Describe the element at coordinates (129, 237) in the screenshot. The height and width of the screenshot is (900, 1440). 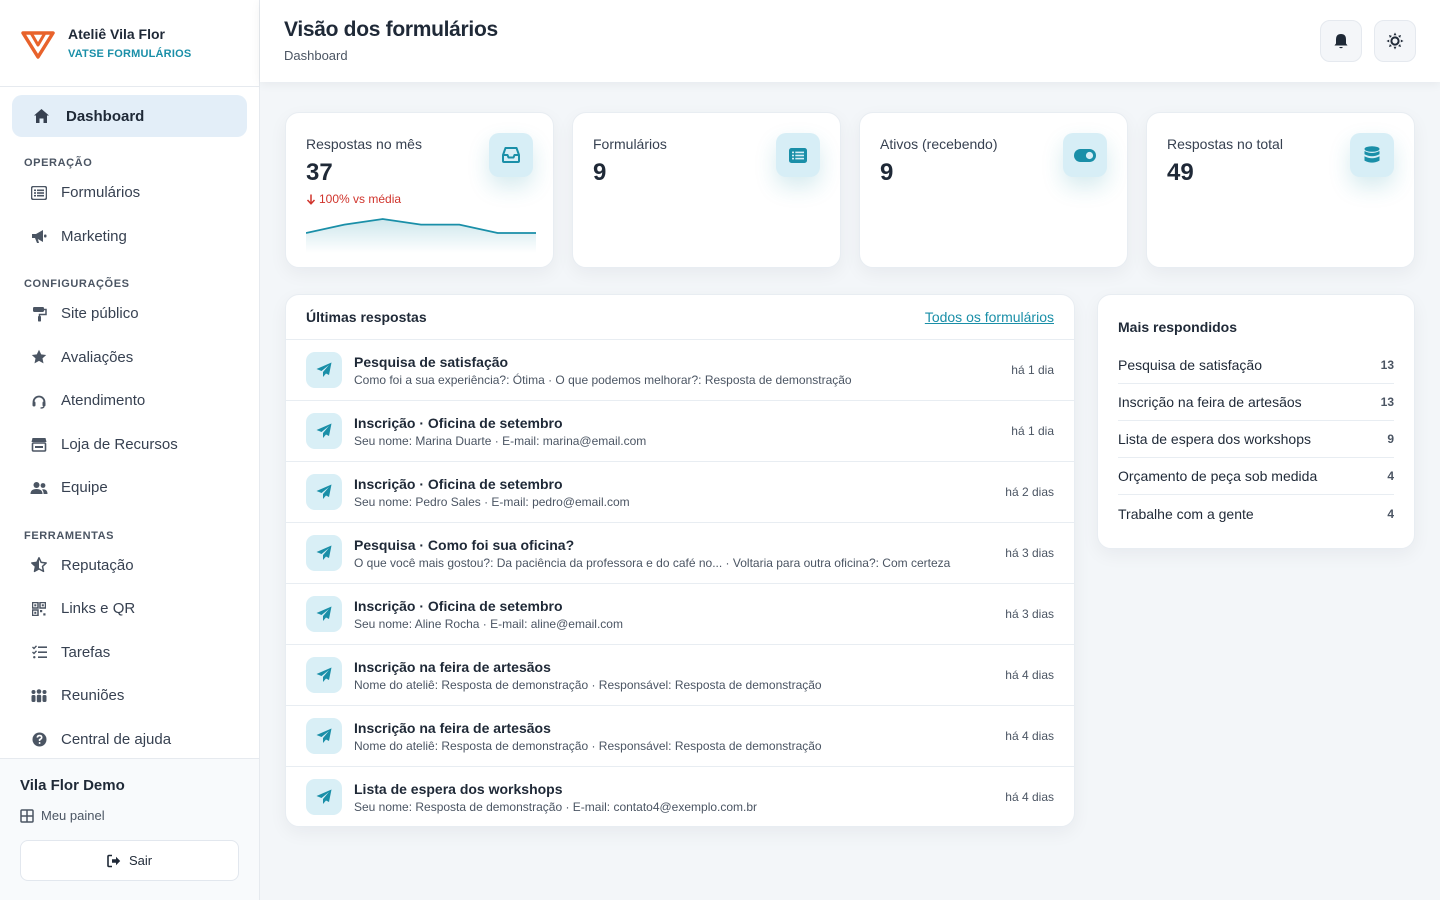
I see `sidebar-item-marketing: Marketing` at that location.